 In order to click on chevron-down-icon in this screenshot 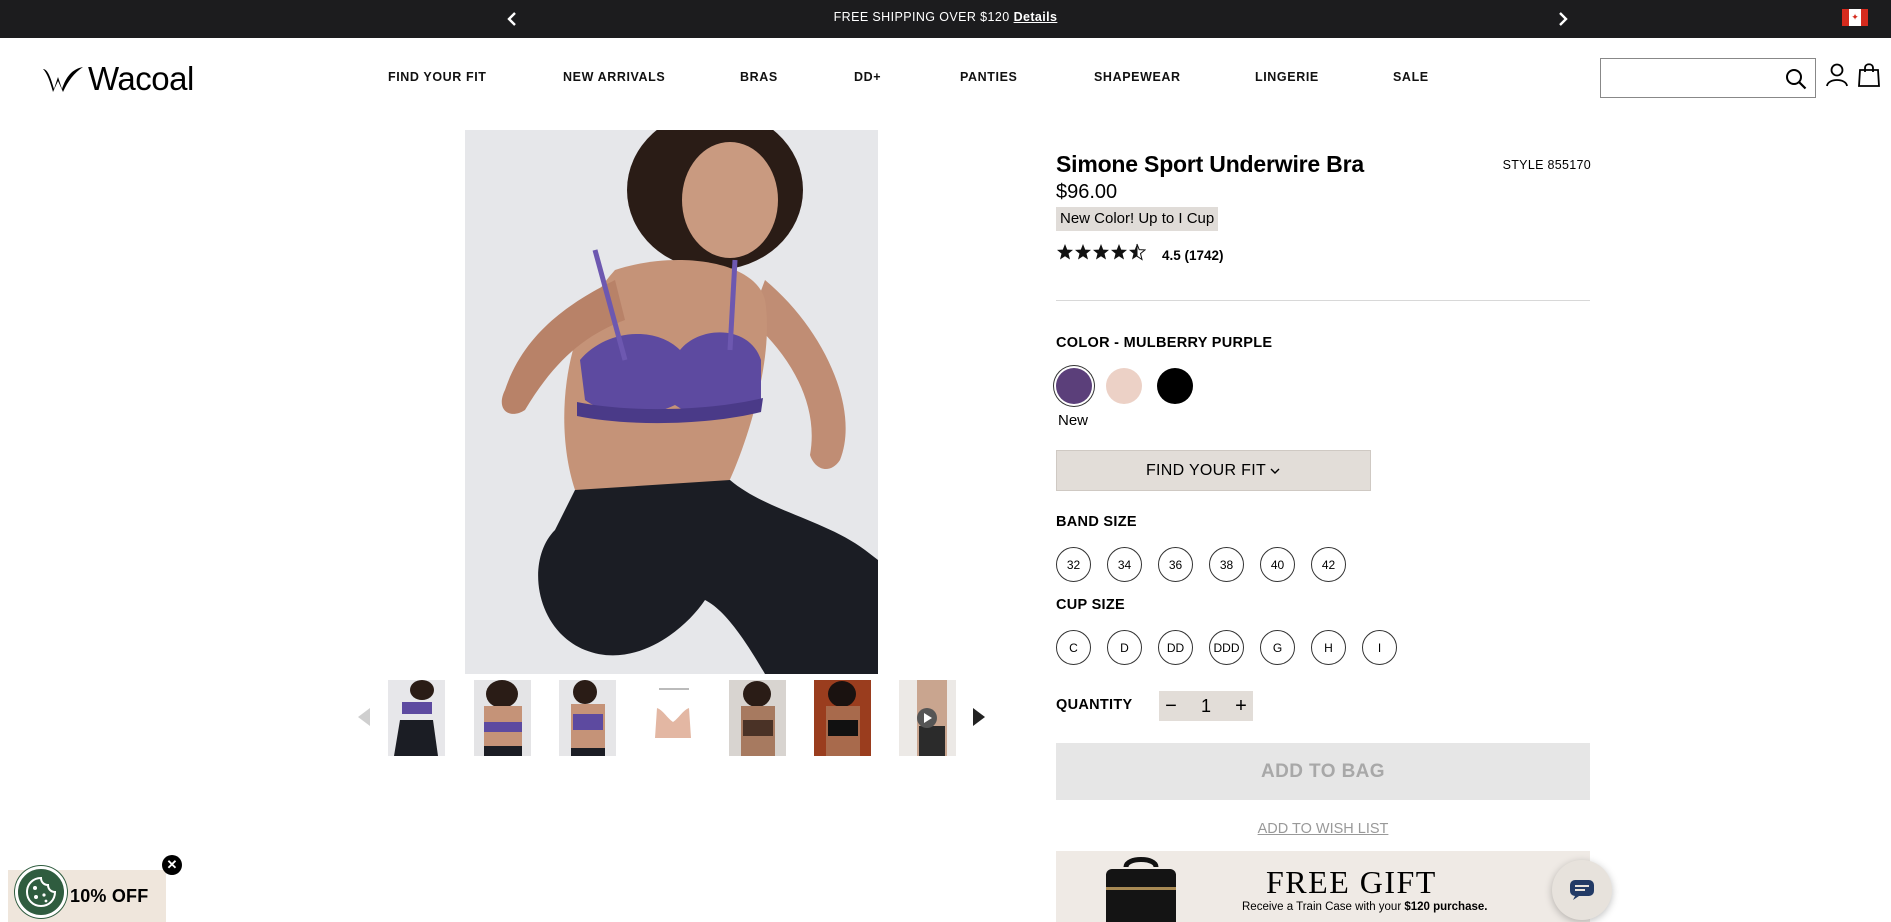, I will do `click(1275, 471)`.